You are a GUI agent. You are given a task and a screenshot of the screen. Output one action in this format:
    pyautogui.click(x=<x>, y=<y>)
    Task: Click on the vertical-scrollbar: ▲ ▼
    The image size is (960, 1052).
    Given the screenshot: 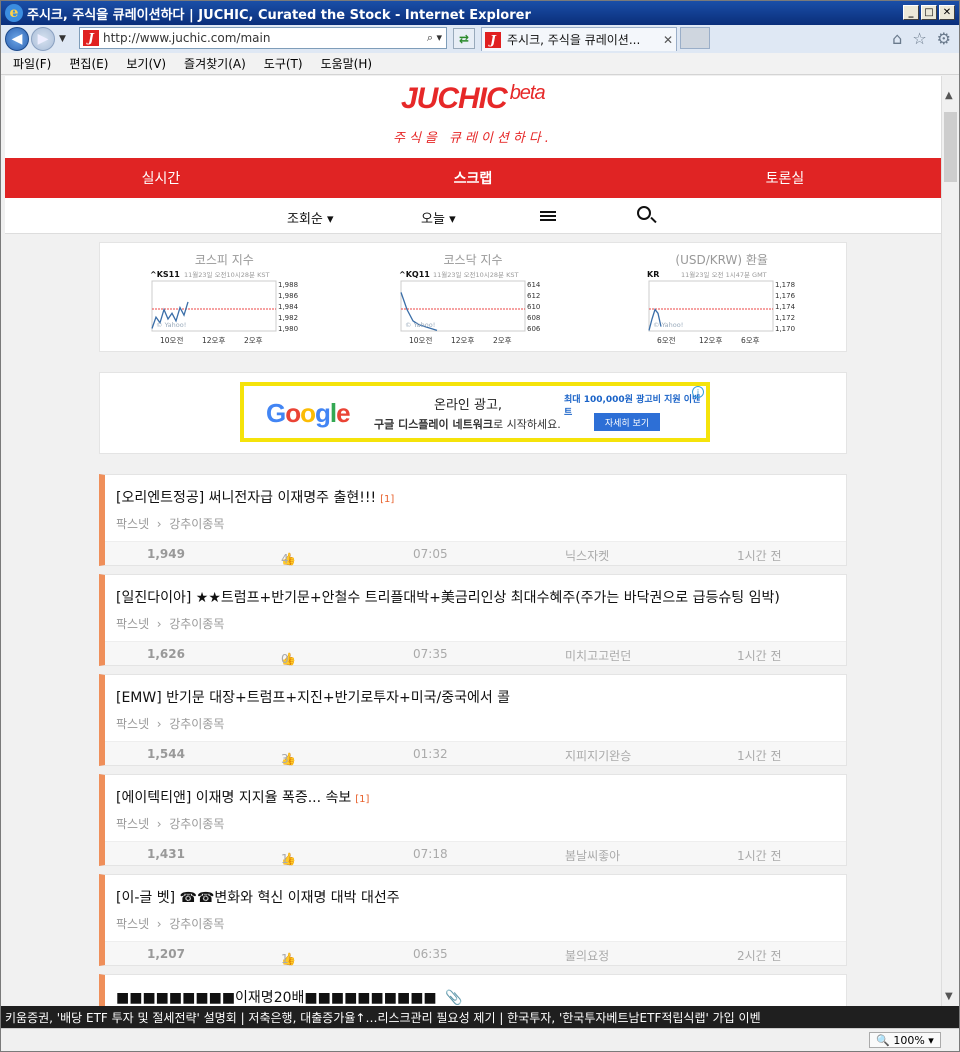 What is the action you would take?
    pyautogui.click(x=950, y=541)
    